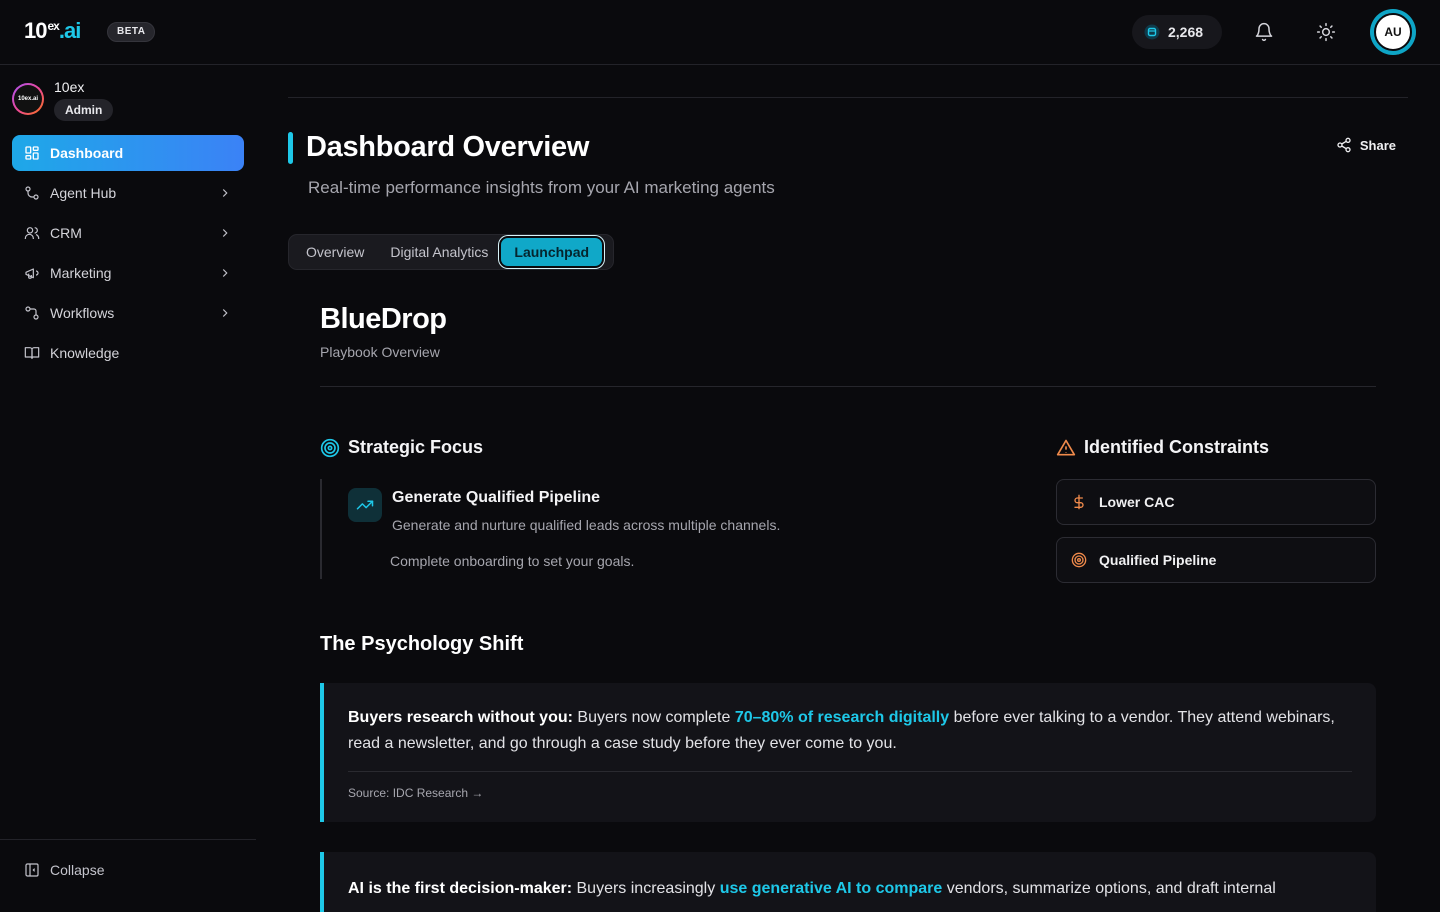  I want to click on constraint-item: Lower CAC, so click(1216, 502).